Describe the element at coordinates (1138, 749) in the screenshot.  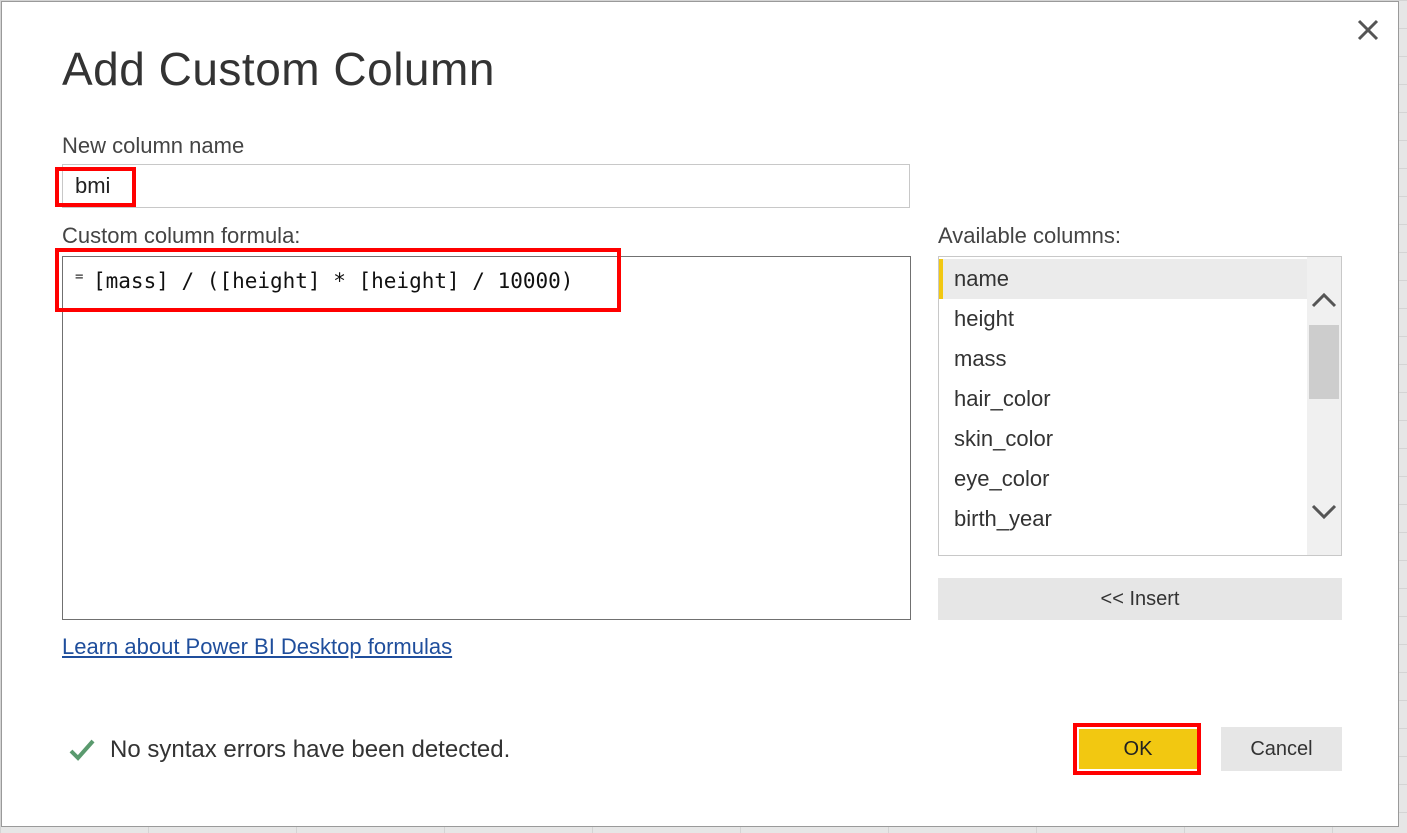
I see `ok-button: OK` at that location.